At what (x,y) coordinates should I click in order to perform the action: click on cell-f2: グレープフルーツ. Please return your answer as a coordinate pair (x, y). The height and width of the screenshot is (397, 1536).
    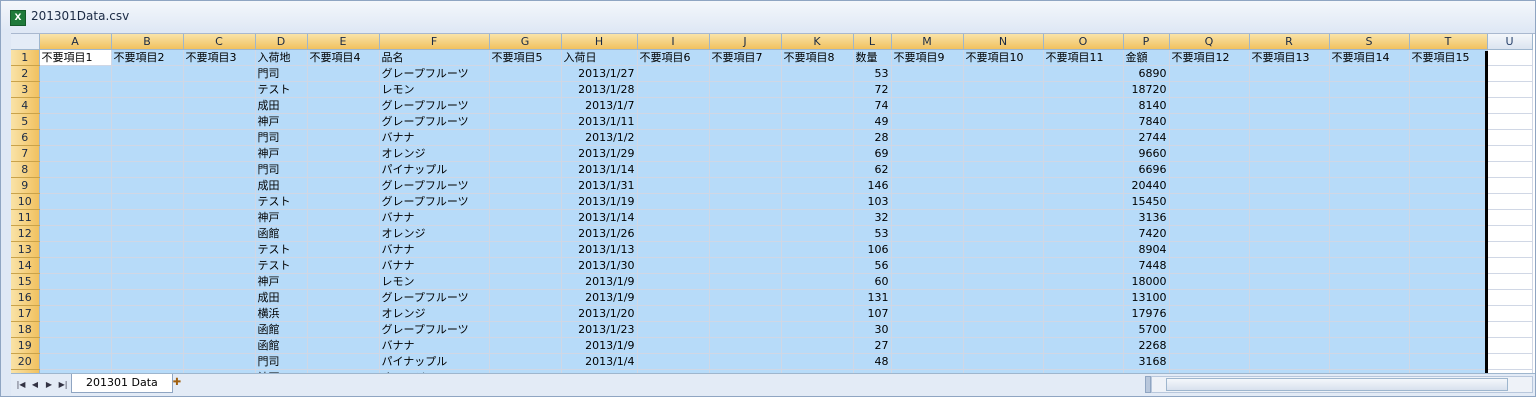
    Looking at the image, I should click on (434, 73).